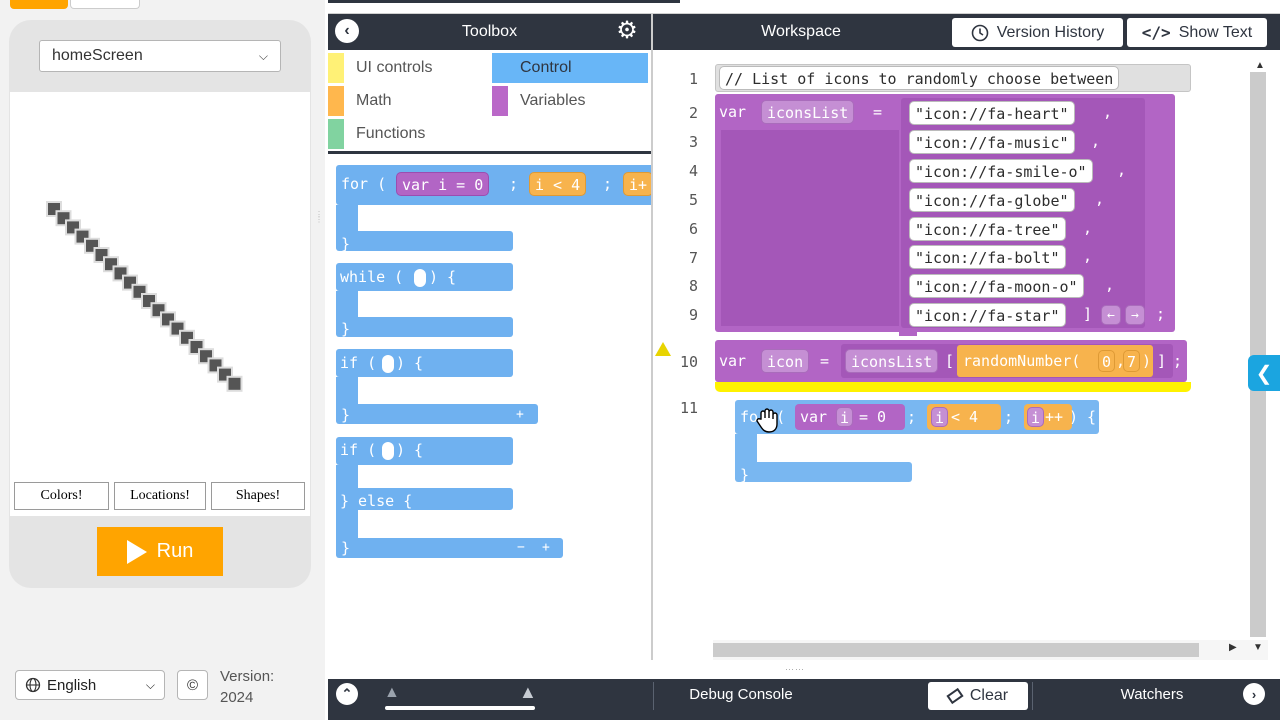 The width and height of the screenshot is (1280, 720). Describe the element at coordinates (372, 277) in the screenshot. I see `palette-while-keyword: while (` at that location.